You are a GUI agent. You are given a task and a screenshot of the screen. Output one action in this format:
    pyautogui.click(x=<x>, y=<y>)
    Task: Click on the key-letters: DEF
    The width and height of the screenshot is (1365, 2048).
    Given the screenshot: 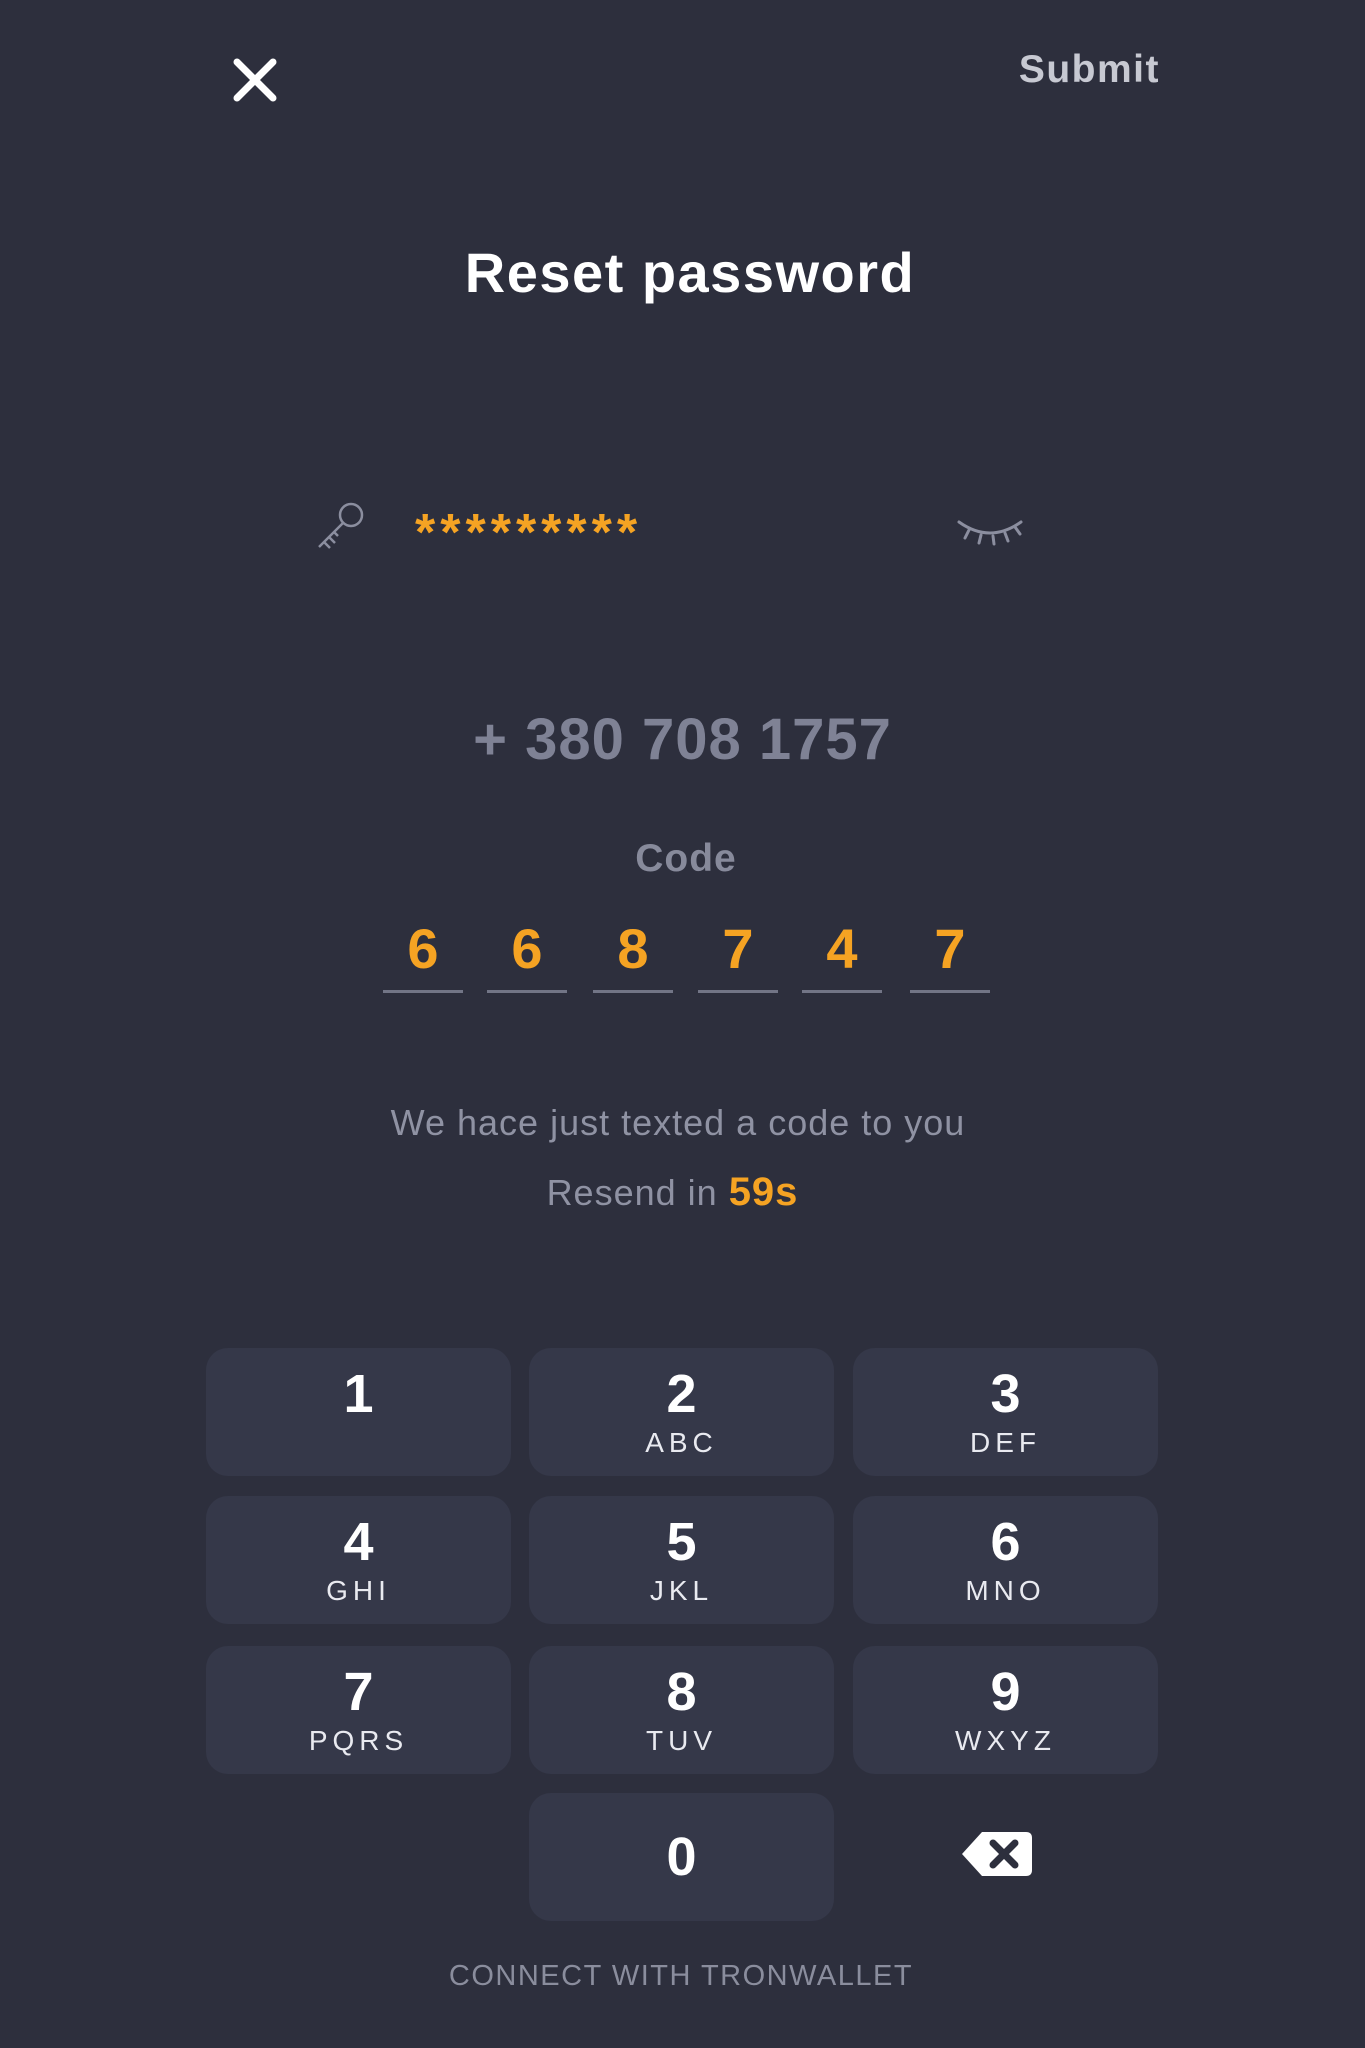 What is the action you would take?
    pyautogui.click(x=1005, y=1442)
    